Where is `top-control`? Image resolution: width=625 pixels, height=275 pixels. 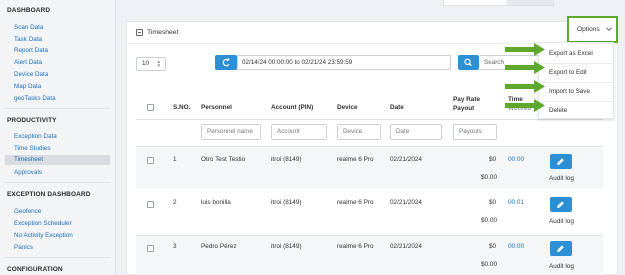
top-control is located at coordinates (498, 3).